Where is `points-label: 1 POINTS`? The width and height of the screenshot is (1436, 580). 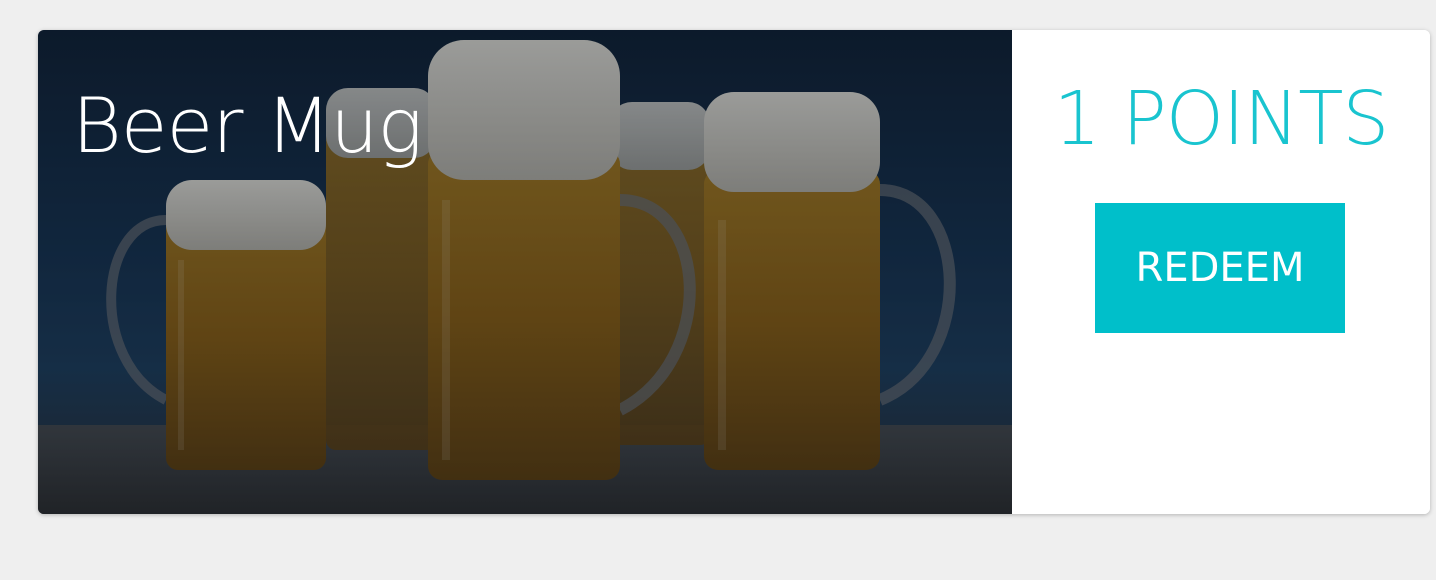
points-label: 1 POINTS is located at coordinates (1221, 119).